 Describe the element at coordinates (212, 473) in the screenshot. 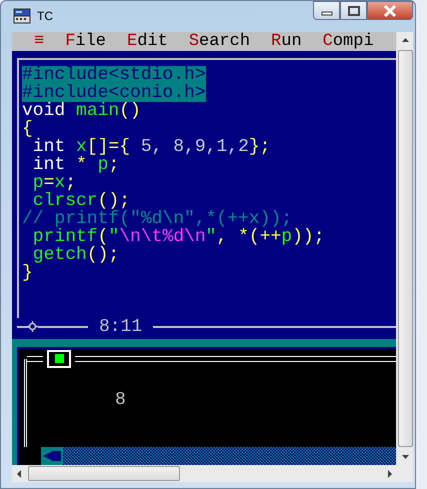

I see `horizontal-scrollbar` at that location.